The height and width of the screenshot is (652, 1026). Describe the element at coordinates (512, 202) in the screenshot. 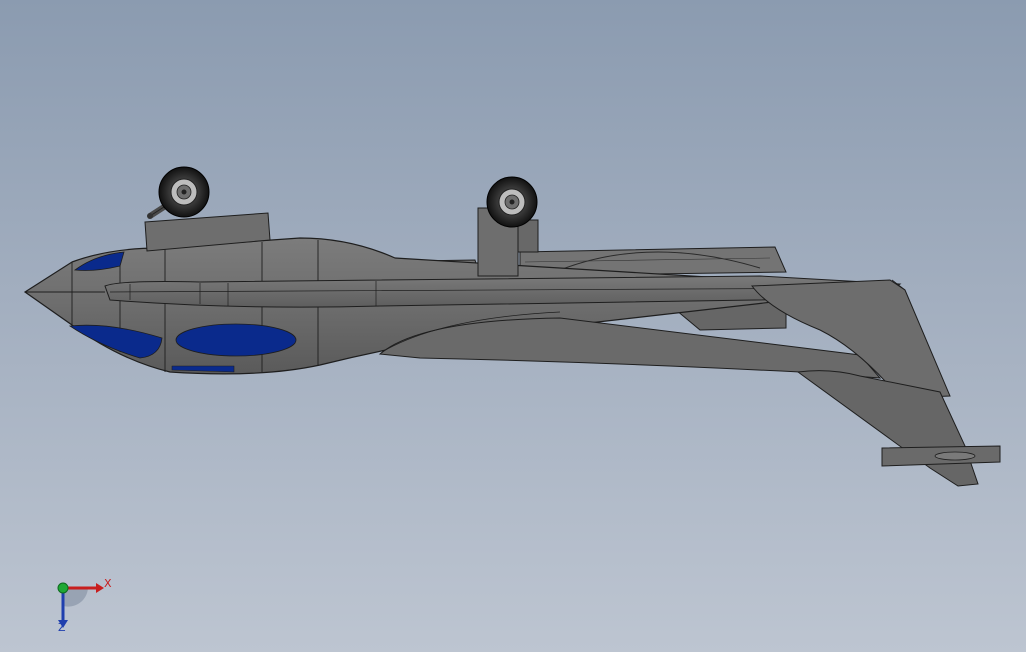

I see `rear-wheel` at that location.